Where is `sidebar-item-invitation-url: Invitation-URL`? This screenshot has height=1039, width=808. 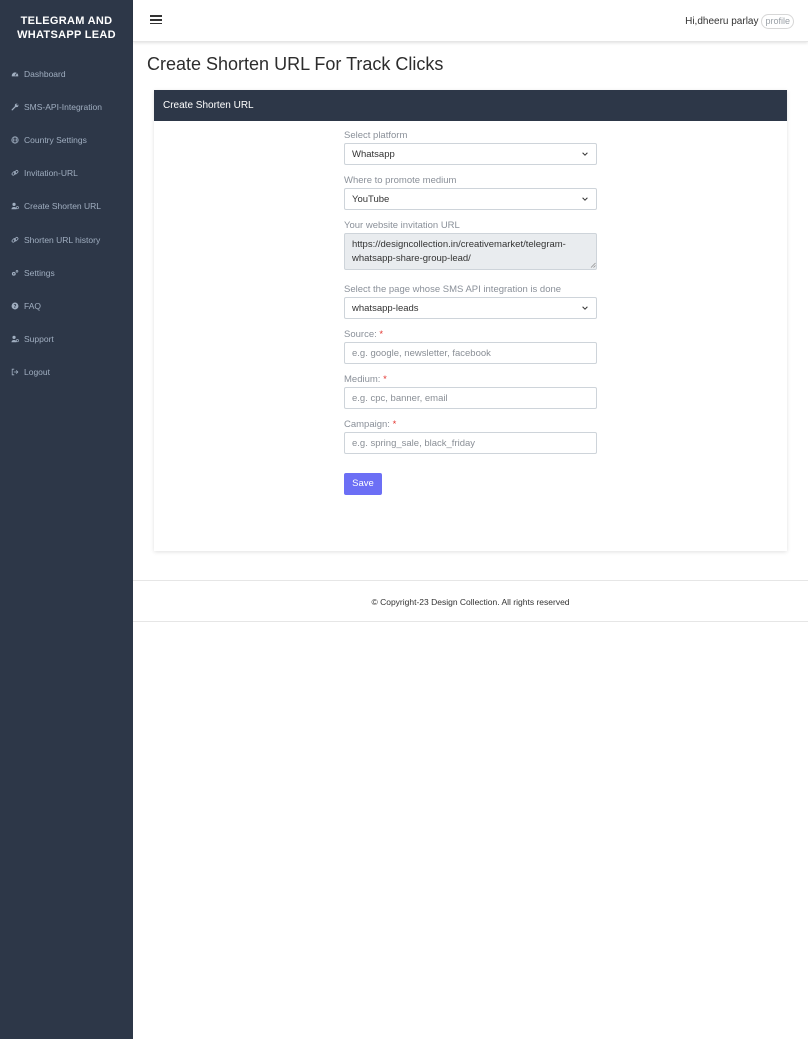 sidebar-item-invitation-url: Invitation-URL is located at coordinates (66, 173).